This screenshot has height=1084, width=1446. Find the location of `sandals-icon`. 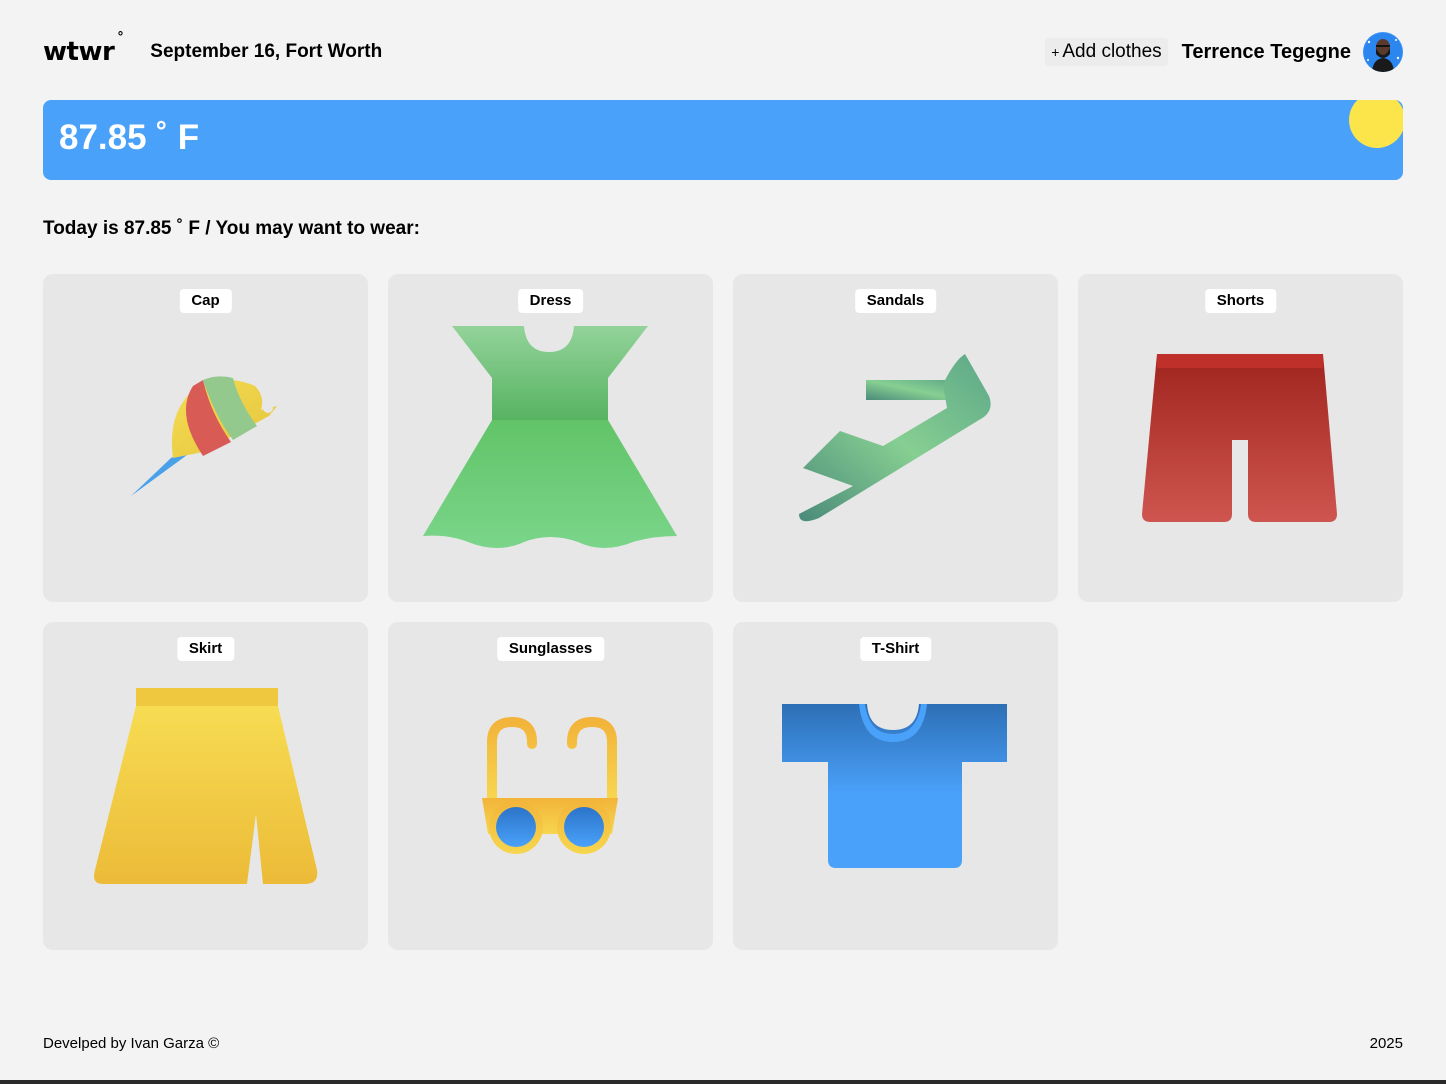

sandals-icon is located at coordinates (895, 438).